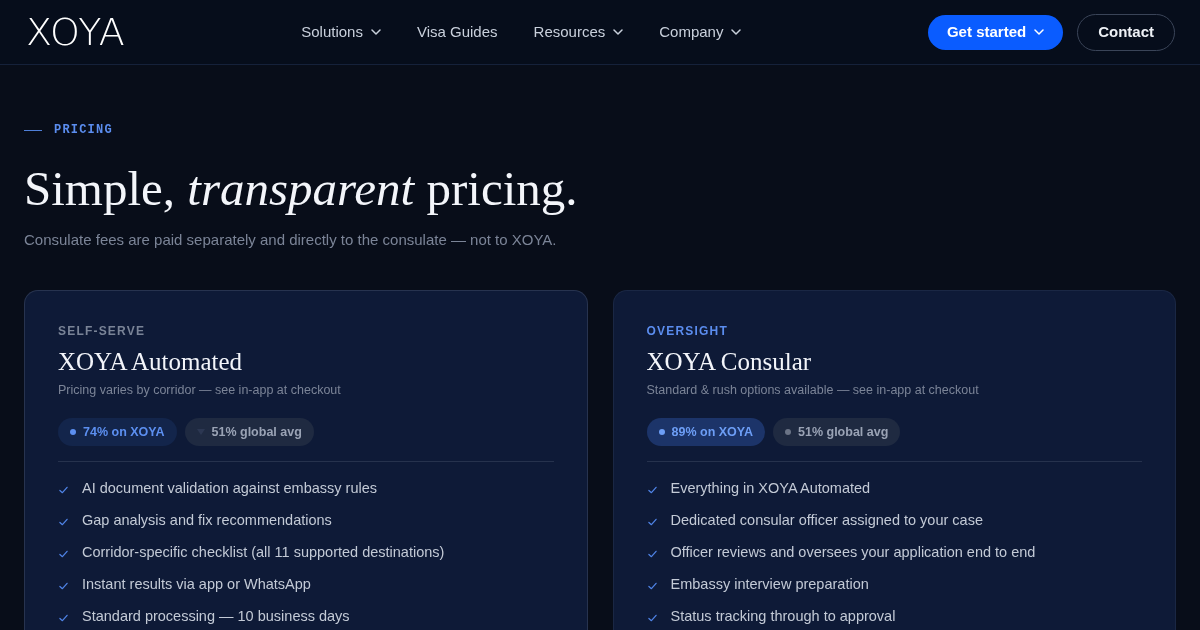  What do you see at coordinates (578, 32) in the screenshot?
I see `nav-link: Resources` at bounding box center [578, 32].